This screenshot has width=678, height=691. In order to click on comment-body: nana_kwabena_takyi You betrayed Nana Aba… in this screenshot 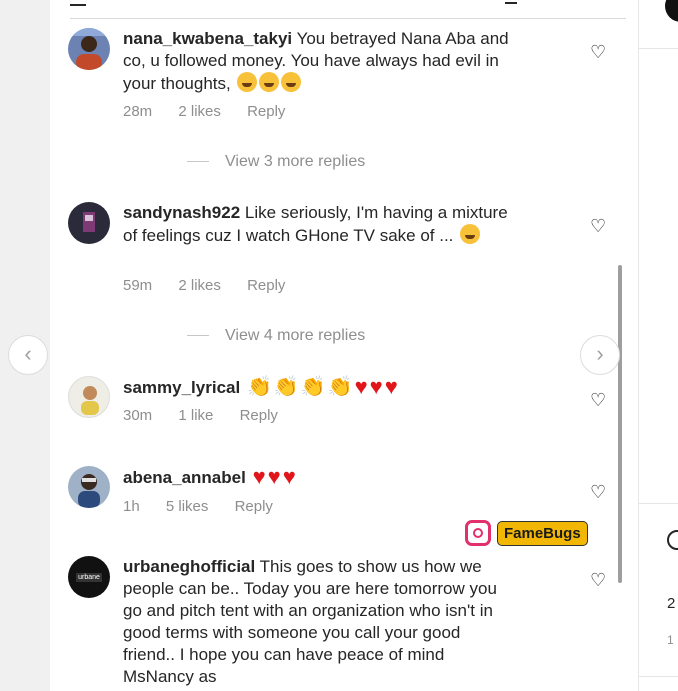, I will do `click(318, 61)`.